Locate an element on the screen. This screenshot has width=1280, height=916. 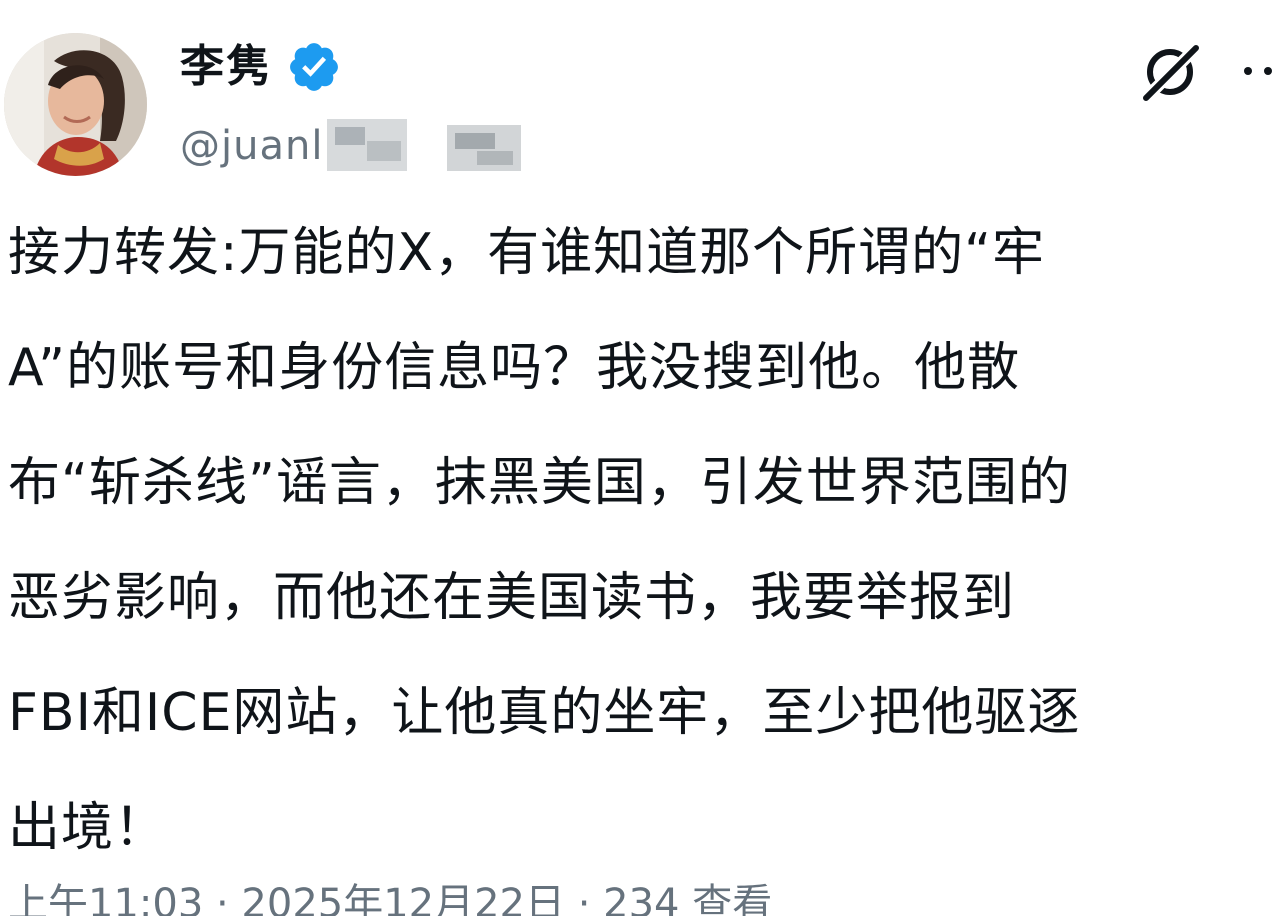
post-timestamp-views: 上午11:03 · 2025年12月22日 · 234 查看 is located at coordinates (390, 898).